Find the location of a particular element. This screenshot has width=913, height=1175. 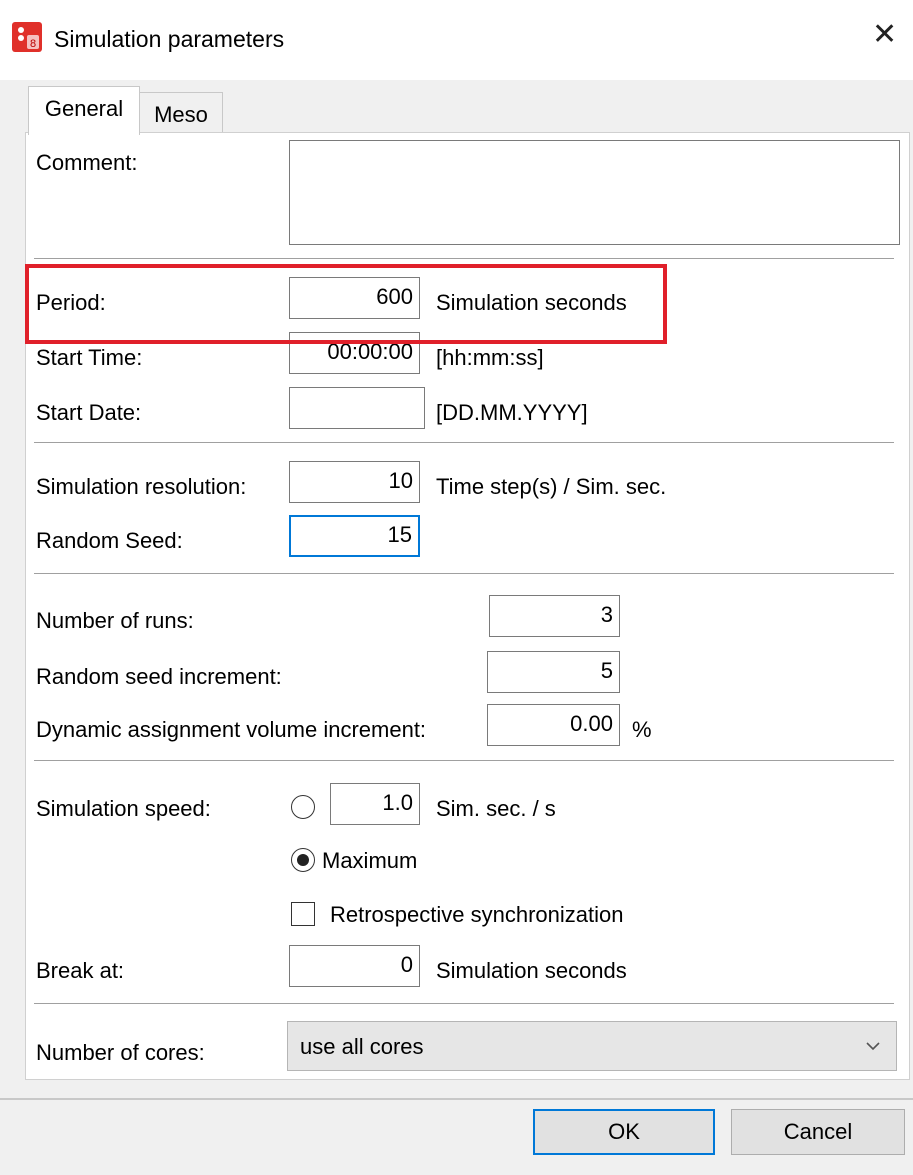

footer-divider is located at coordinates (456, 1099).